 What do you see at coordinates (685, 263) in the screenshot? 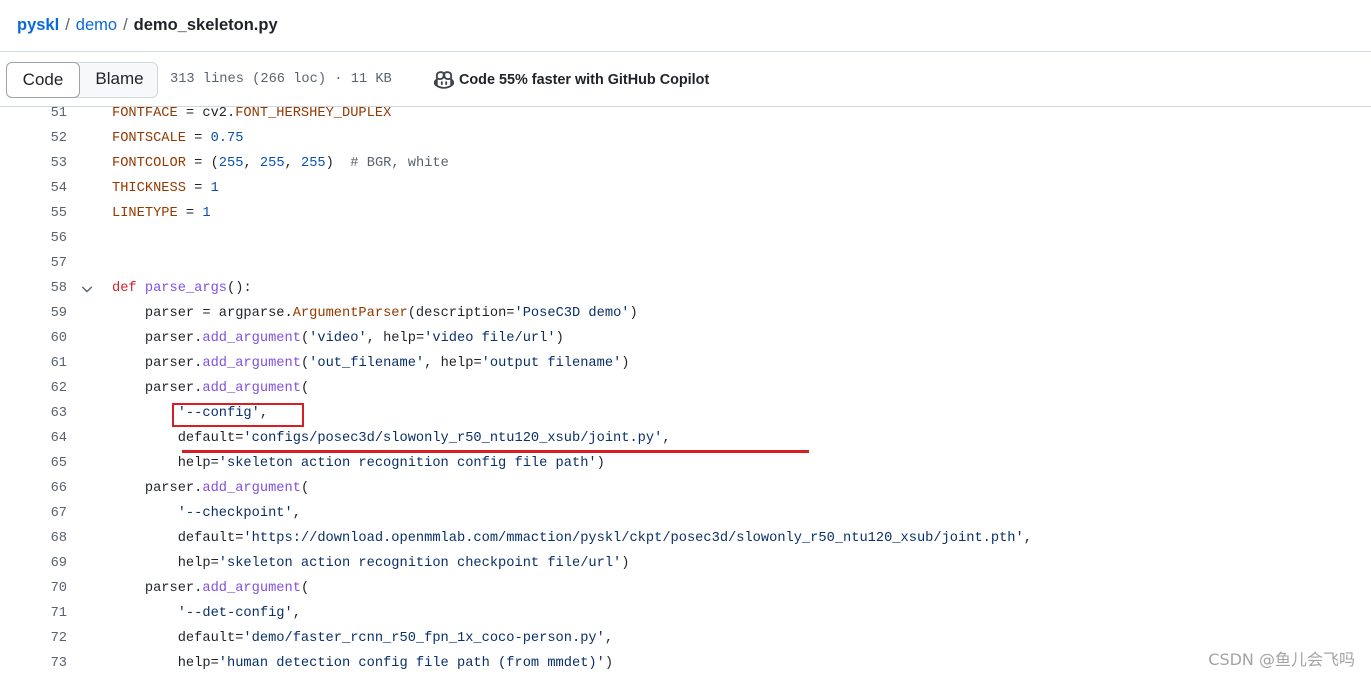
I see `code-row: 57` at bounding box center [685, 263].